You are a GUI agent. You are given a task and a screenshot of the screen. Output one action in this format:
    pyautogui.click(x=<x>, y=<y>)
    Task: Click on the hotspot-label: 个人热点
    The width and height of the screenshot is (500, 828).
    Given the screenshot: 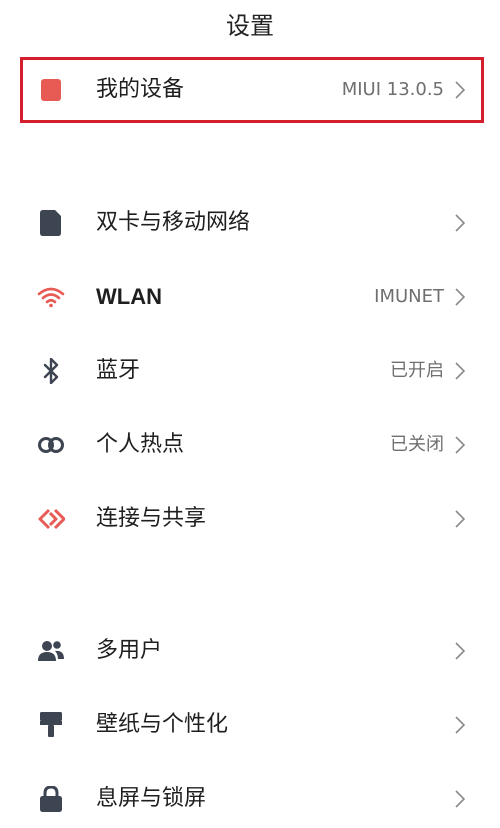 What is the action you would take?
    pyautogui.click(x=140, y=444)
    